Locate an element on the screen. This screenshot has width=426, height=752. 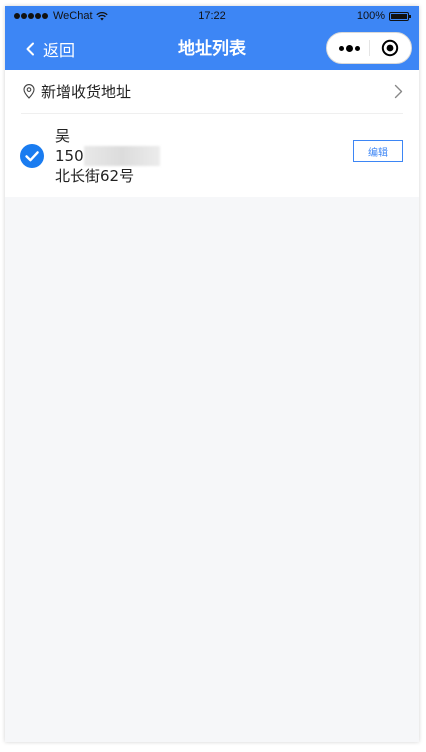
edit-button: 编辑 is located at coordinates (378, 151).